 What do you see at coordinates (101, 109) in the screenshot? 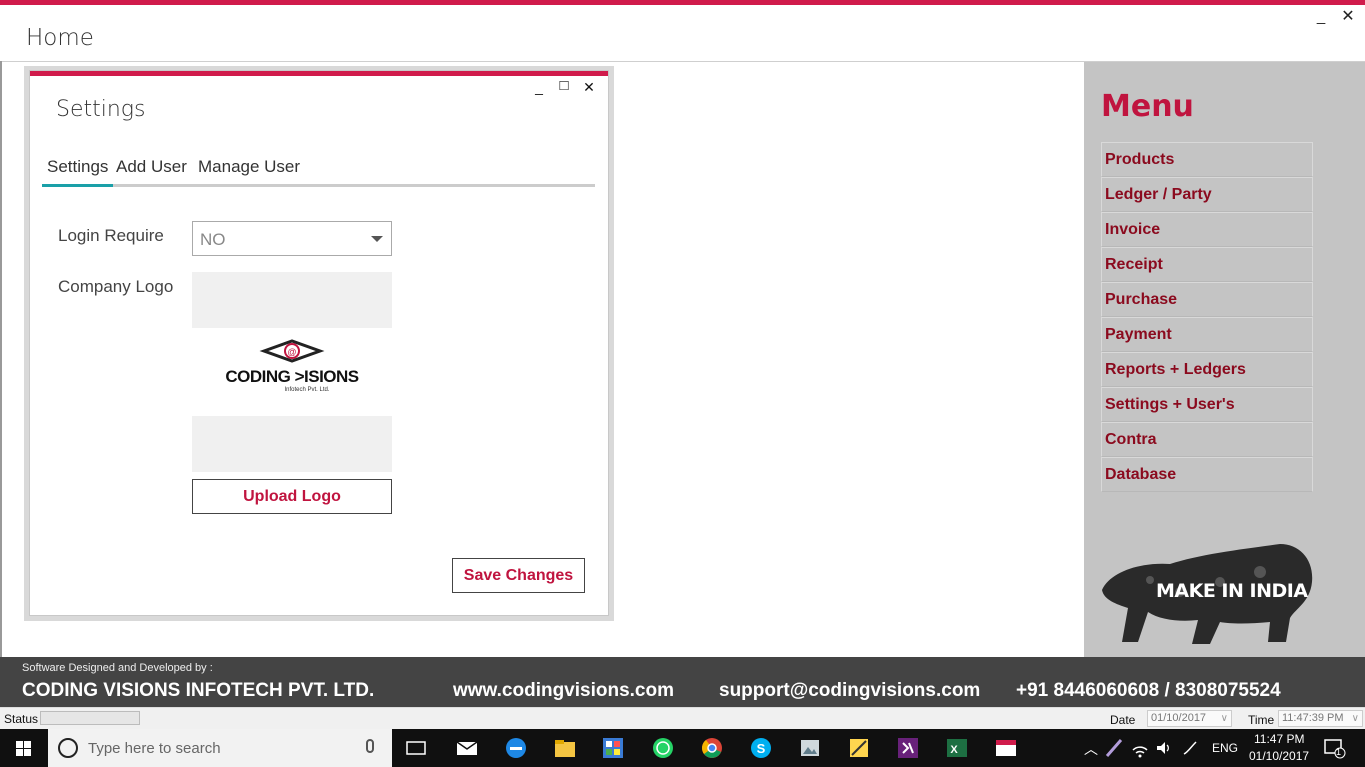
I see `dialog-title: Settings` at bounding box center [101, 109].